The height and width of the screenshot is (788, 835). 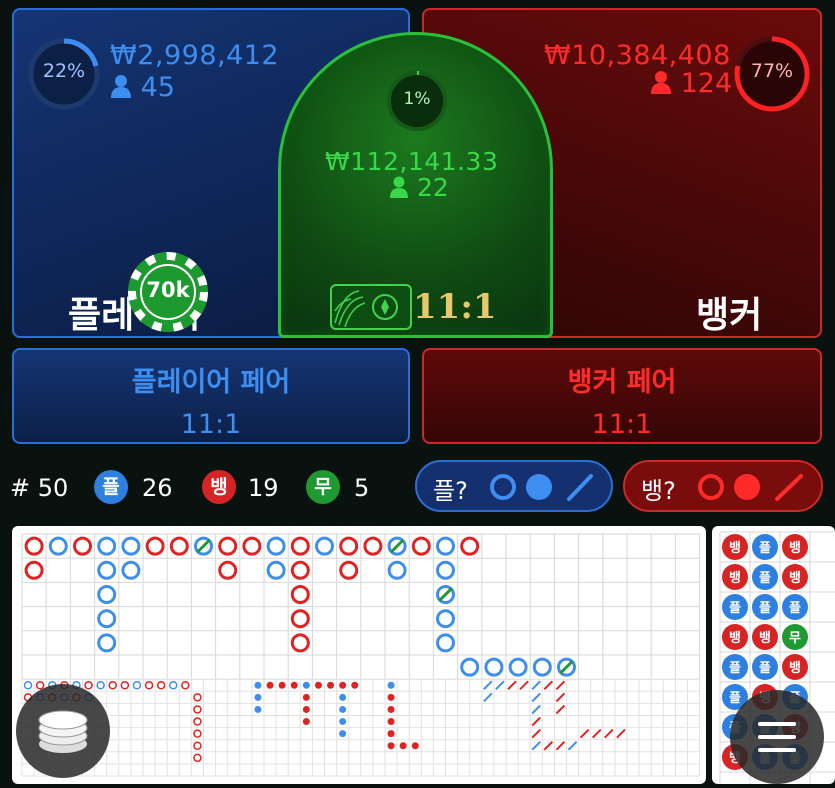 I want to click on menu-icon, so click(x=777, y=737).